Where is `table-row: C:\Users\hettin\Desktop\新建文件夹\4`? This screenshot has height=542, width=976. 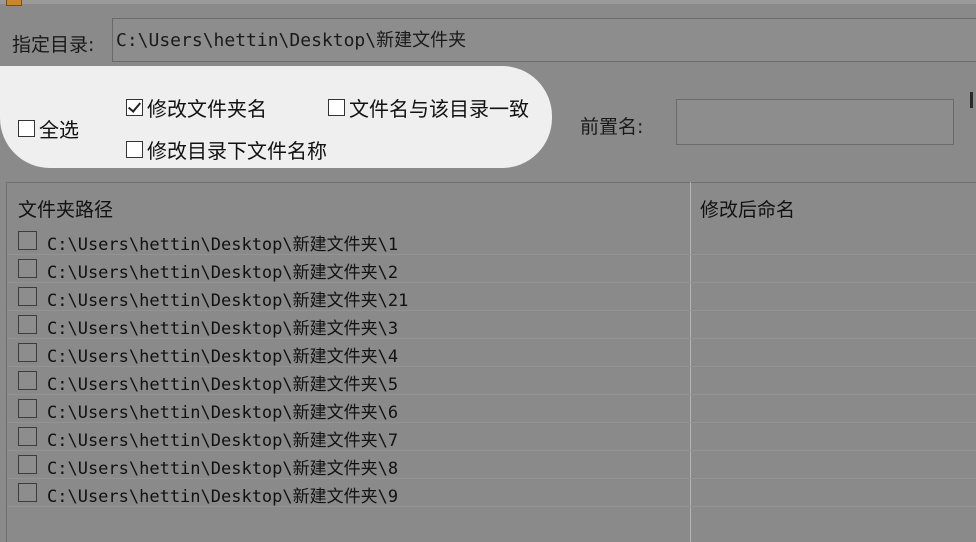
table-row: C:\Users\hettin\Desktop\新建文件夹\4 is located at coordinates (491, 353).